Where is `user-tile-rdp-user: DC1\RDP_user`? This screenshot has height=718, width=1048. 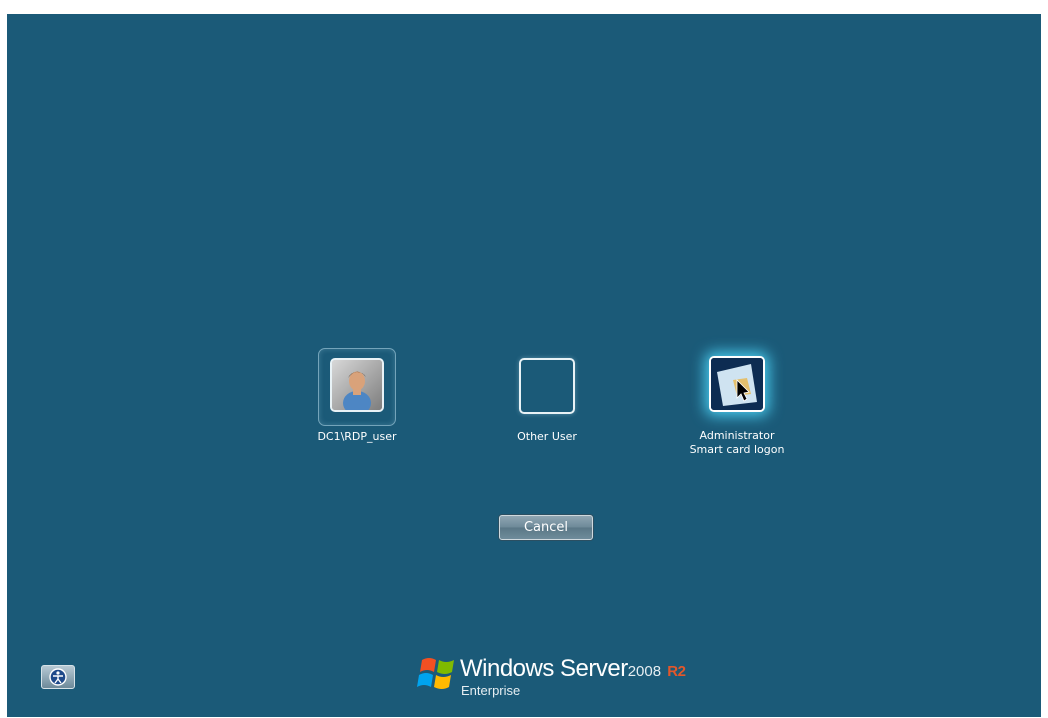 user-tile-rdp-user: DC1\RDP_user is located at coordinates (357, 400).